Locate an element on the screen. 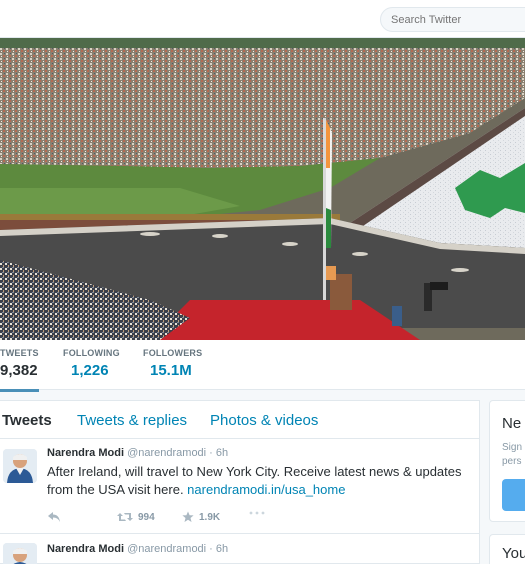  tweet-link: narendramodi.in/usa_home is located at coordinates (266, 489).